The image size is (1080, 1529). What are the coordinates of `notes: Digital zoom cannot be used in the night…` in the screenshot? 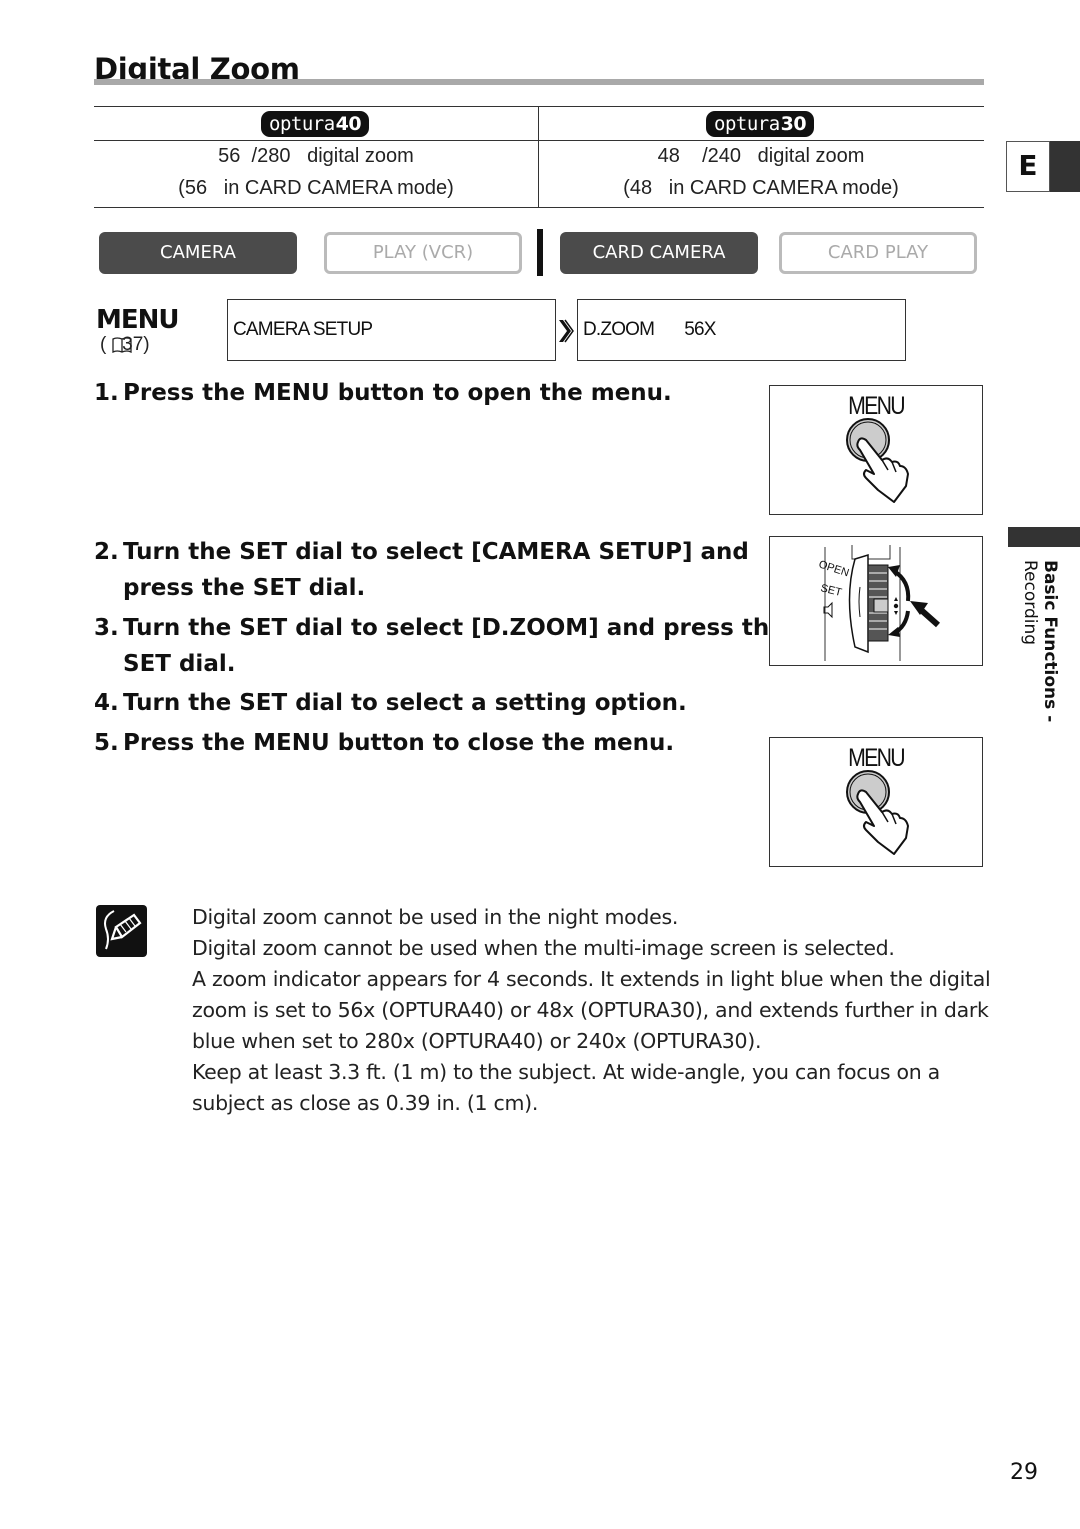 It's located at (592, 1010).